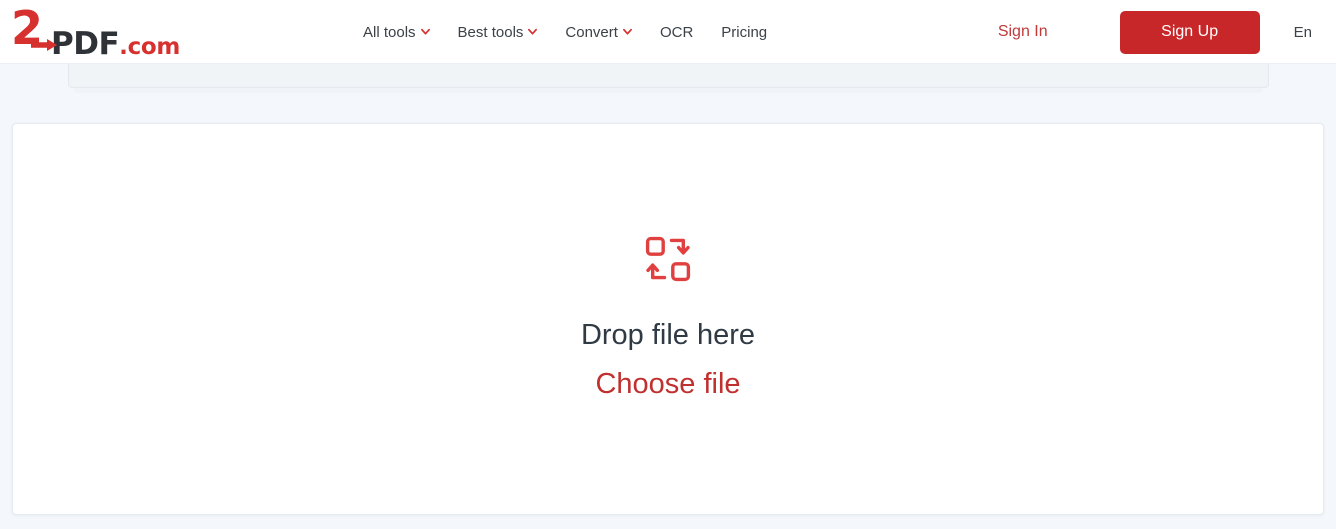 This screenshot has height=529, width=1336. What do you see at coordinates (667, 384) in the screenshot?
I see `choose-file-button: Choose file` at bounding box center [667, 384].